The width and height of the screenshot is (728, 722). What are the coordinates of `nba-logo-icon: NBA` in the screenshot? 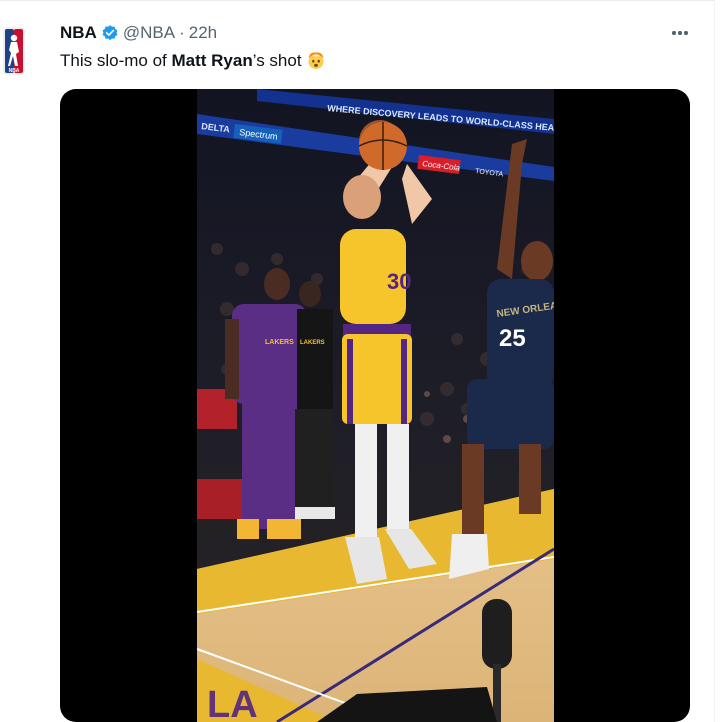 It's located at (14, 51).